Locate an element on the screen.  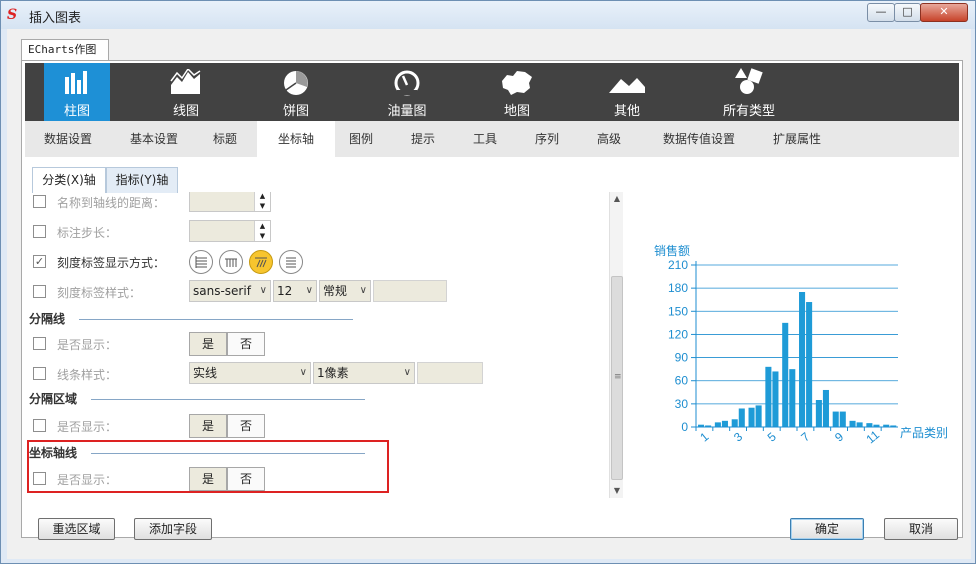
chart-preview: 销售额 产品类别 0 30 60 90 120 150 180 210 1 3 5 7 9 11 is located at coordinates (801, 344).